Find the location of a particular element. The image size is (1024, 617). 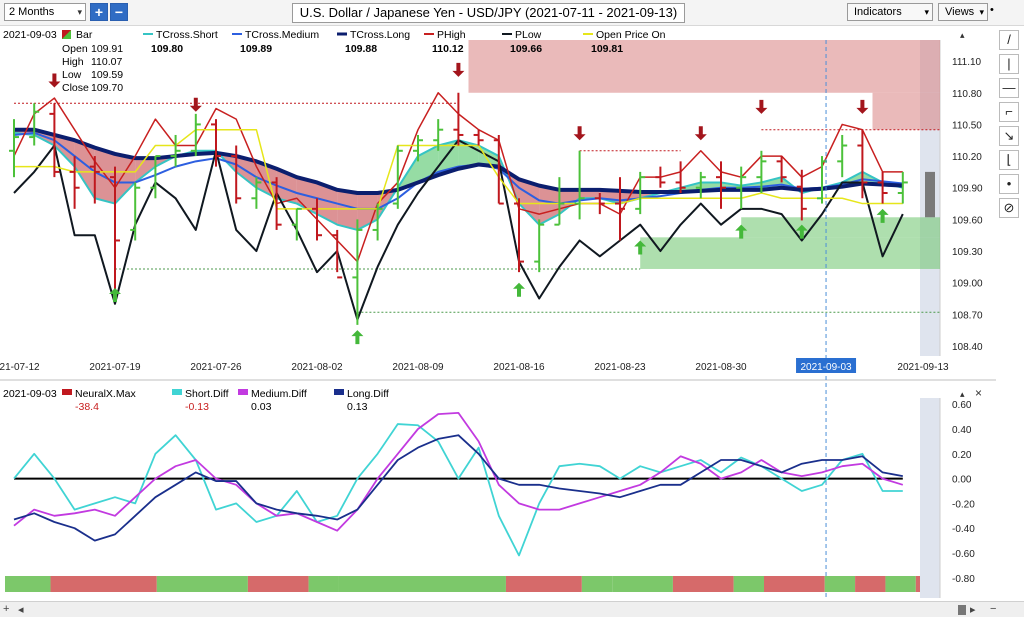

osc-axis-label: -0.60 is located at coordinates (963, 554).